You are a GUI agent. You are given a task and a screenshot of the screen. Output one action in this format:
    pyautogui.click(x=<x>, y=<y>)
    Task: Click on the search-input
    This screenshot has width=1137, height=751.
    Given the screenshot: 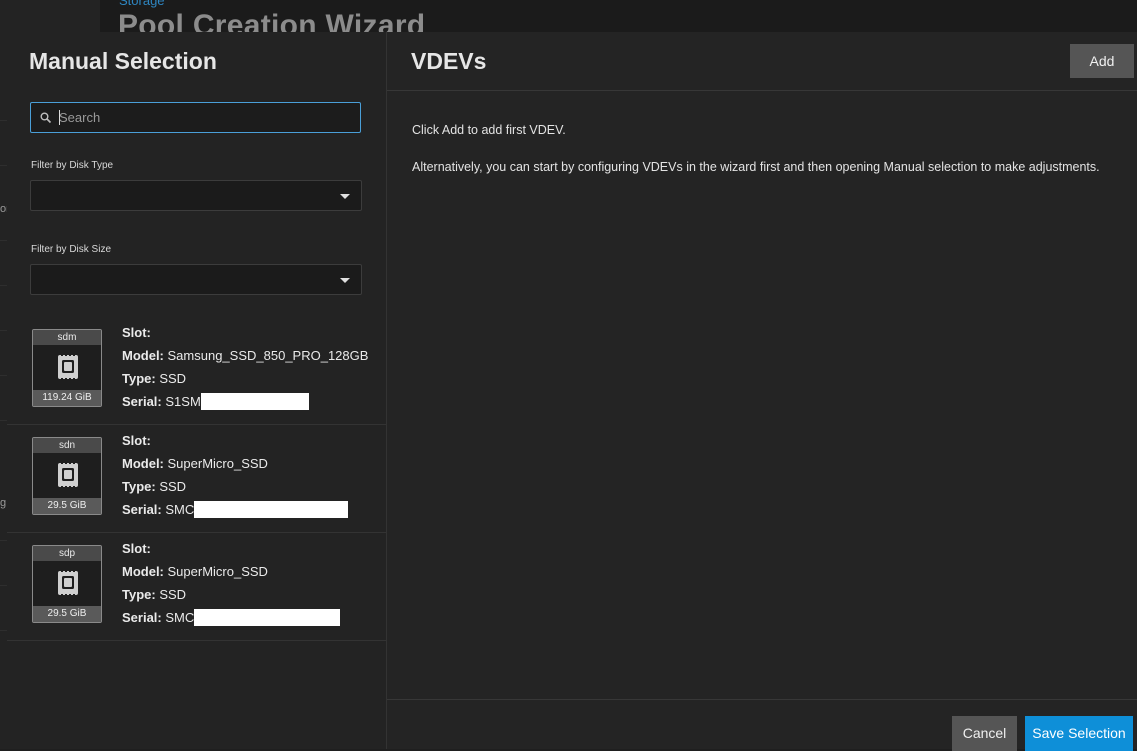 What is the action you would take?
    pyautogui.click(x=204, y=117)
    